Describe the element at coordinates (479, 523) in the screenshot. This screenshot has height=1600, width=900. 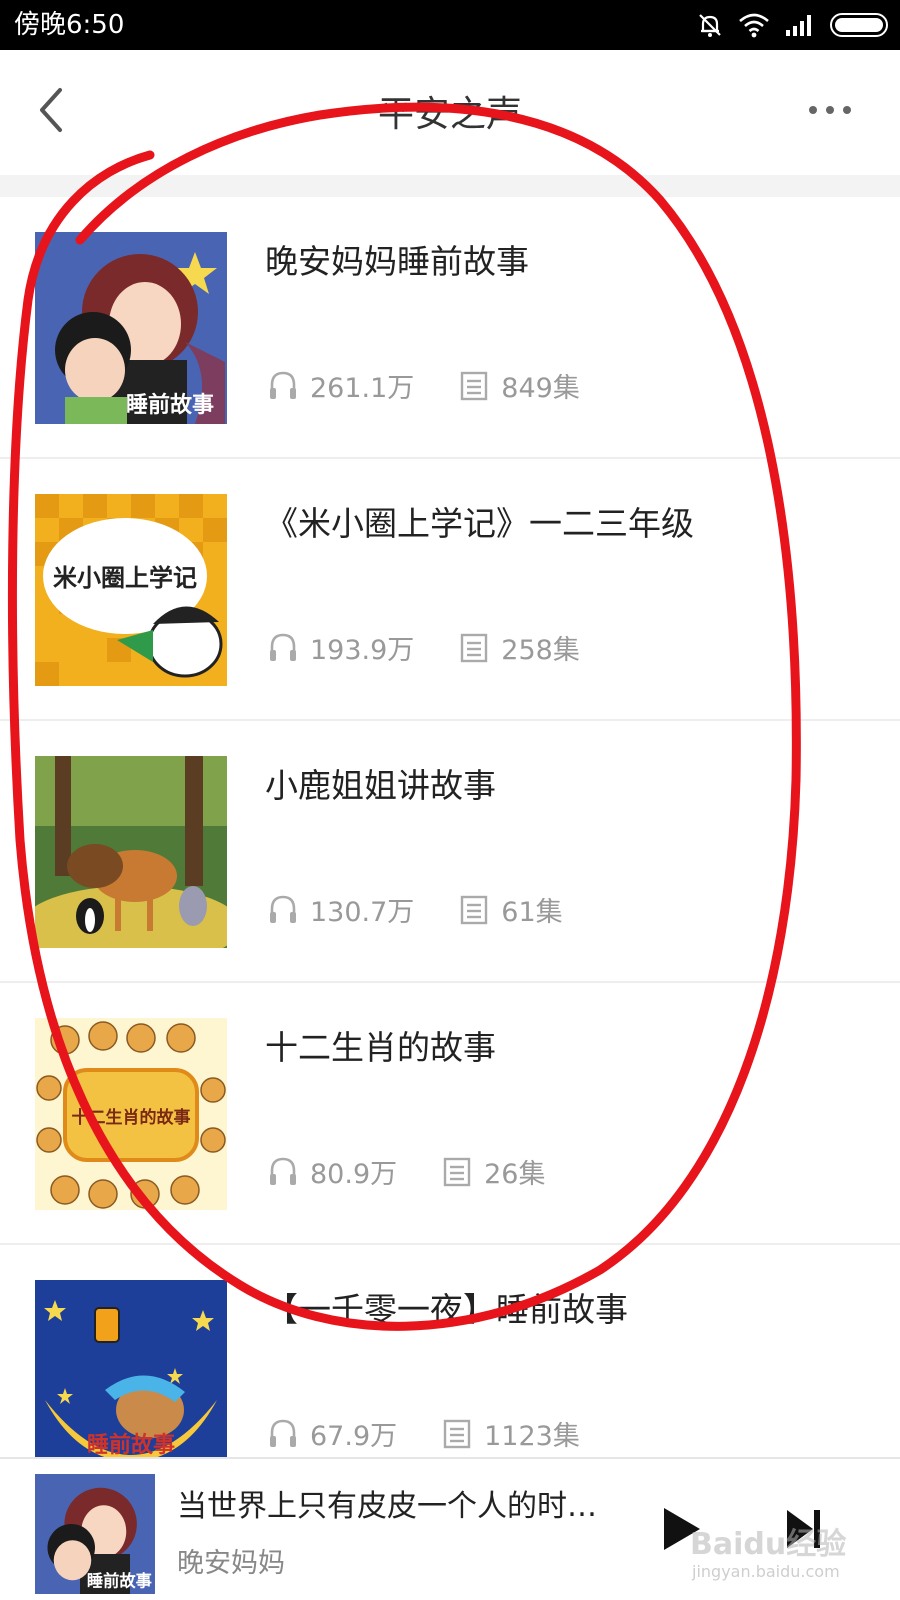
I see `album-title: 《米小圈上学记》一二三年级` at that location.